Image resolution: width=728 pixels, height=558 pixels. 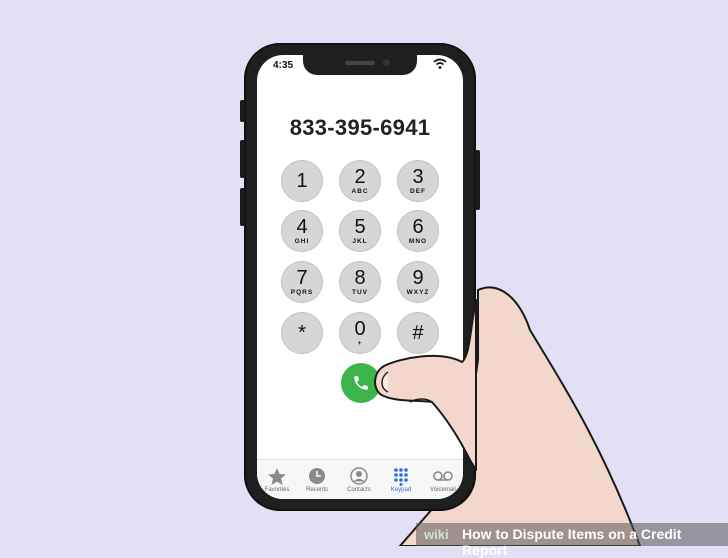 I want to click on thumb-illustration, so click(x=425, y=385).